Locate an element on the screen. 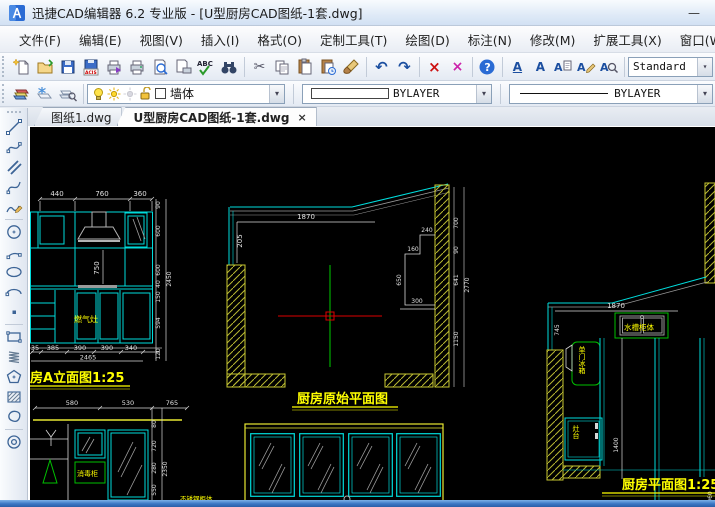 This screenshot has height=507, width=715. dim-text: 385 is located at coordinates (53, 348).